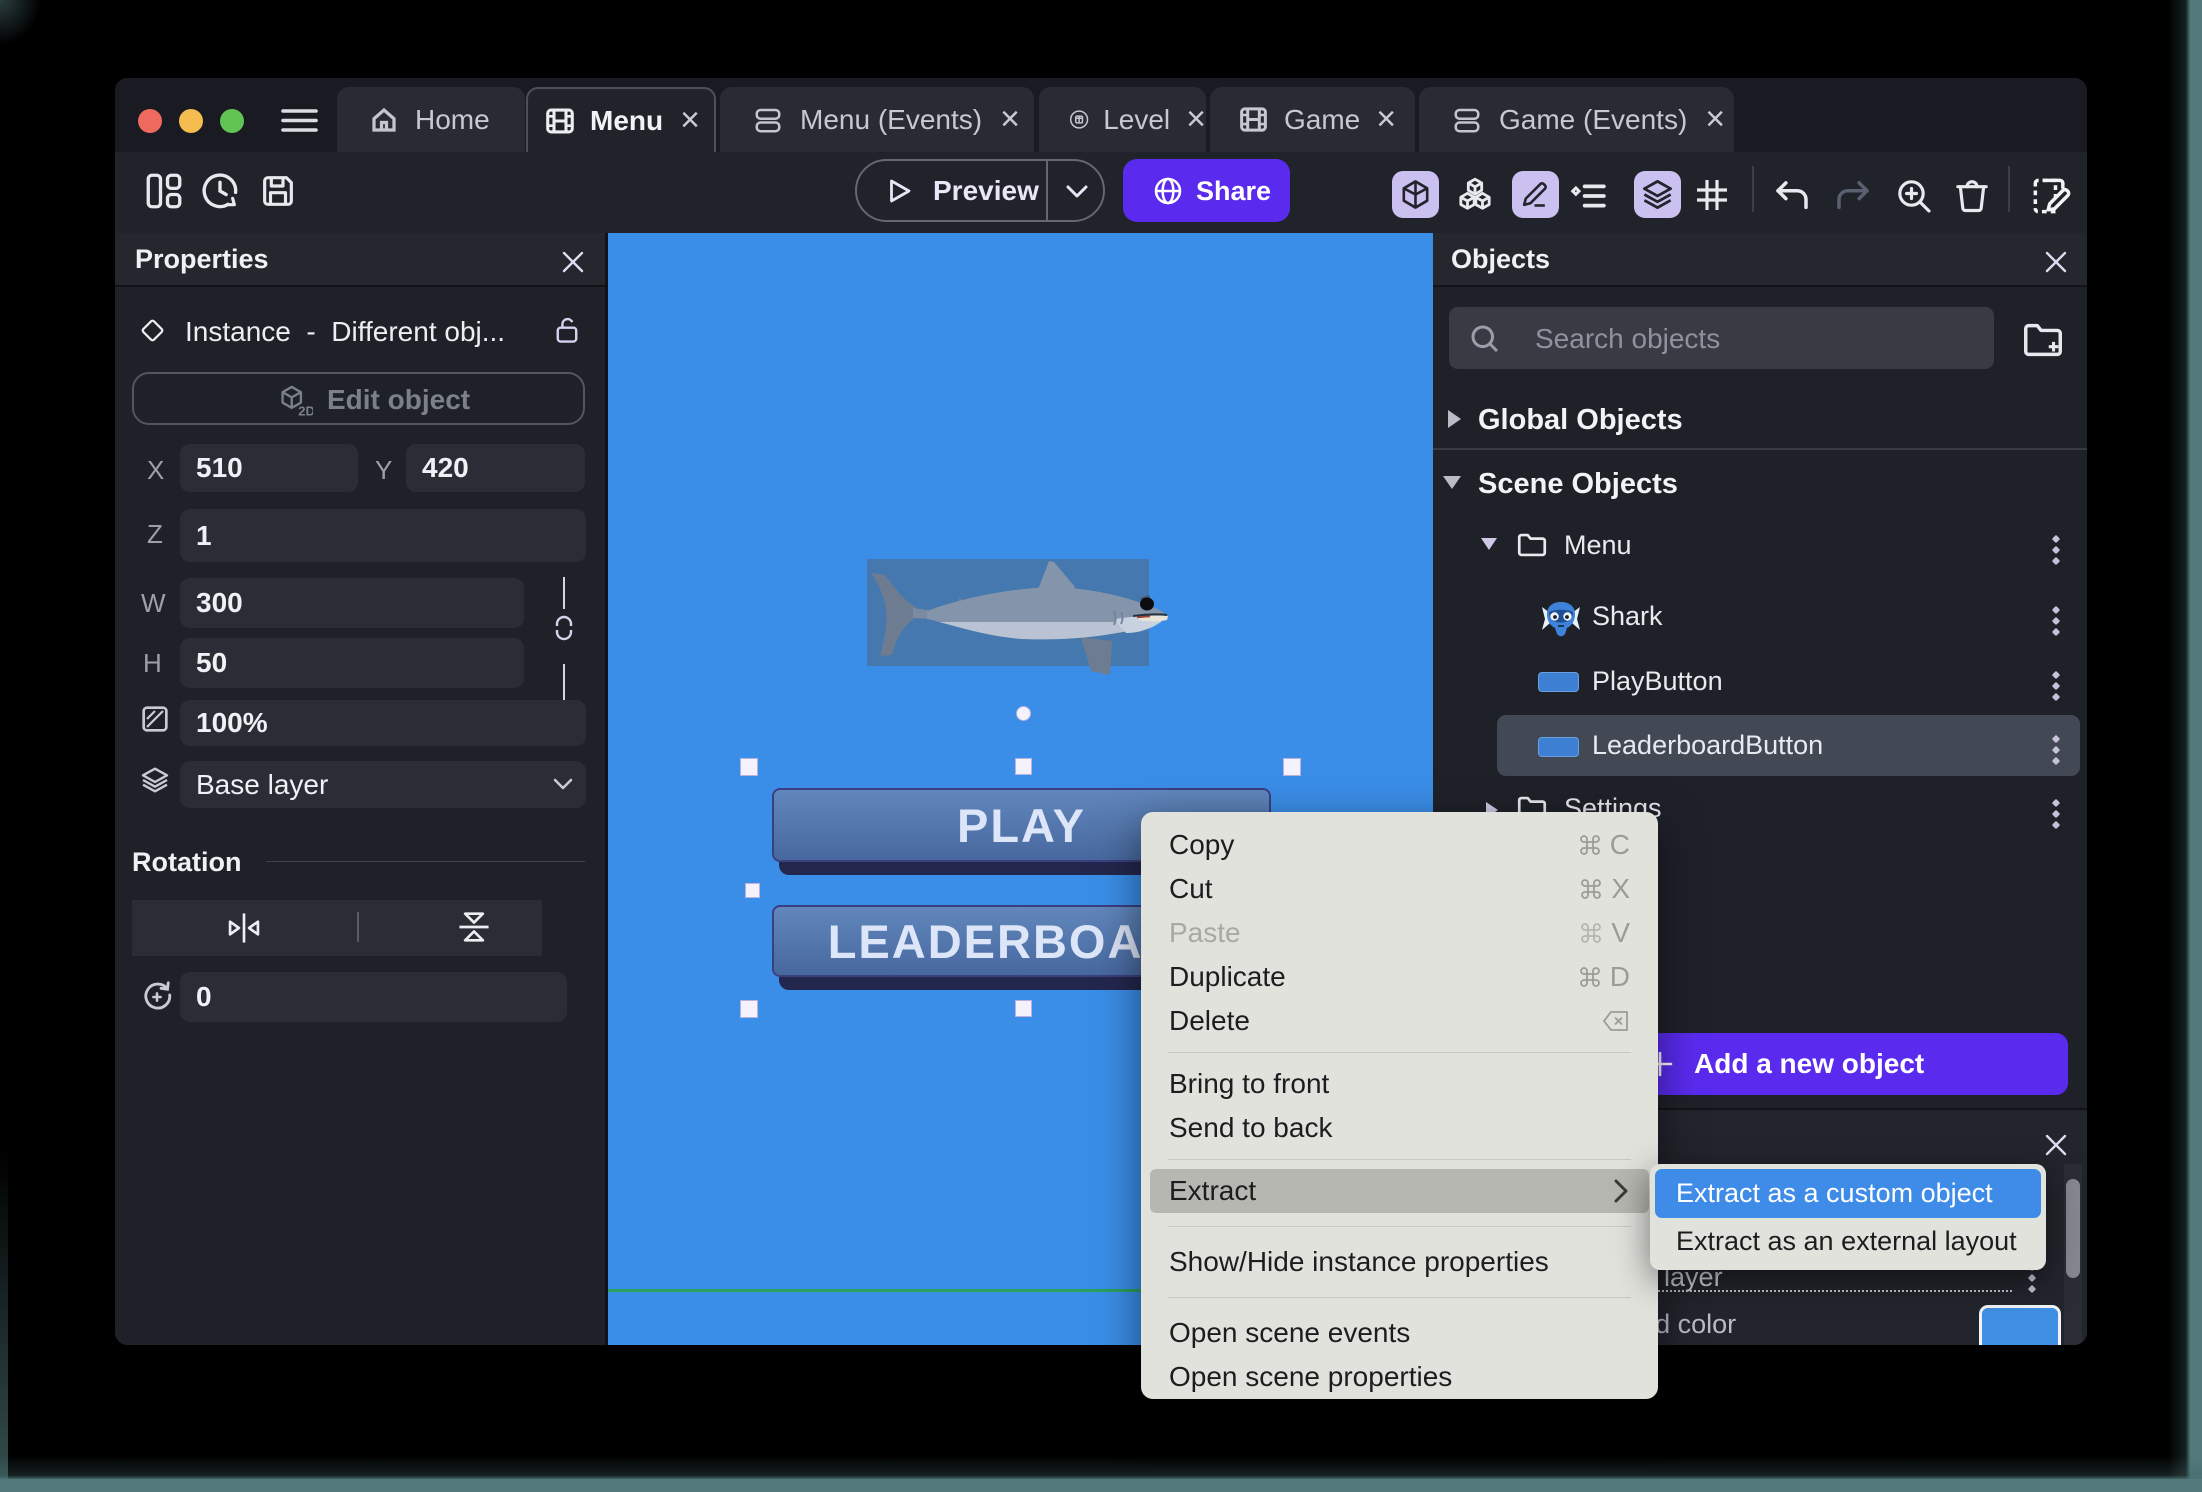 This screenshot has width=2202, height=1492. Describe the element at coordinates (305, 410) in the screenshot. I see `svg-text: 2D` at that location.